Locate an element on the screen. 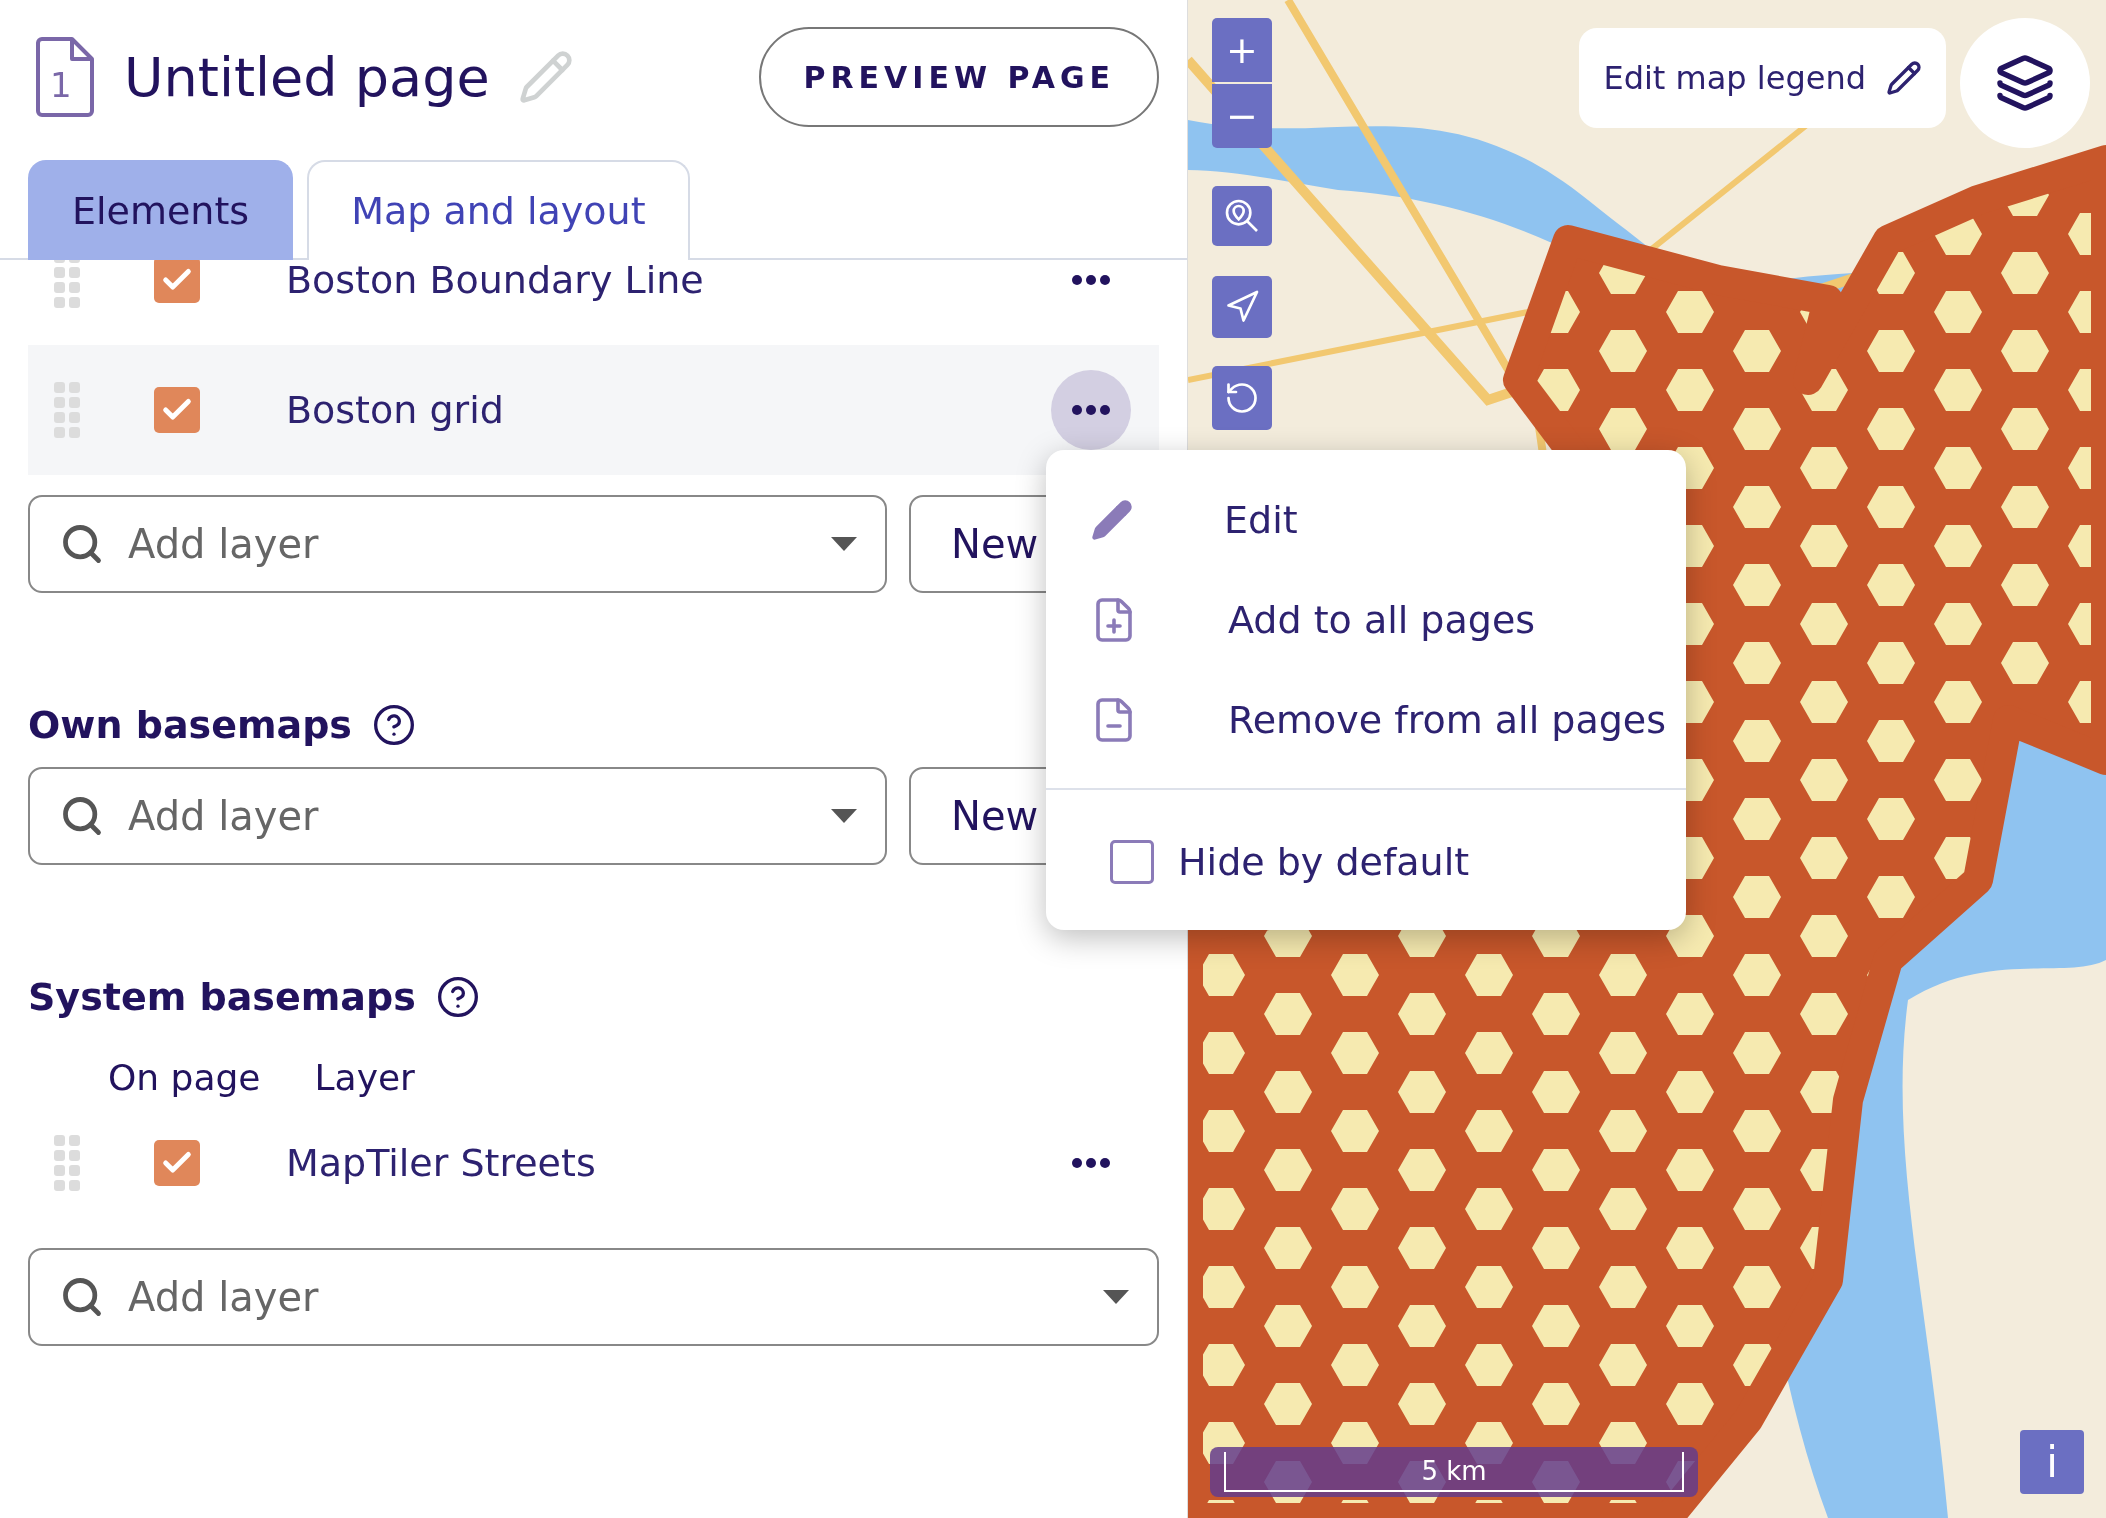 The width and height of the screenshot is (2106, 1518). info-button: i is located at coordinates (2052, 1462).